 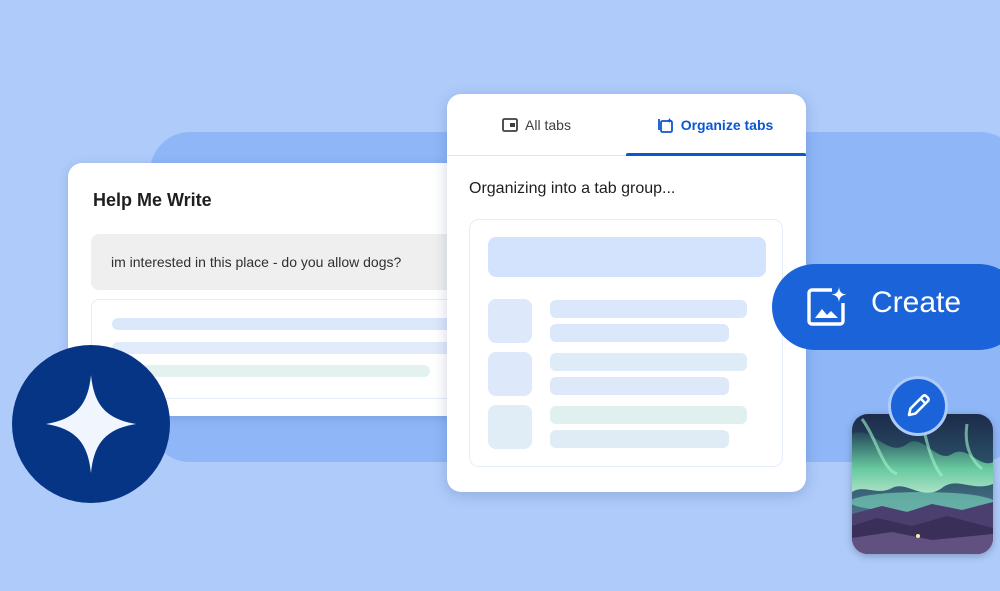 I want to click on tab-sparkle-icon, so click(x=665, y=125).